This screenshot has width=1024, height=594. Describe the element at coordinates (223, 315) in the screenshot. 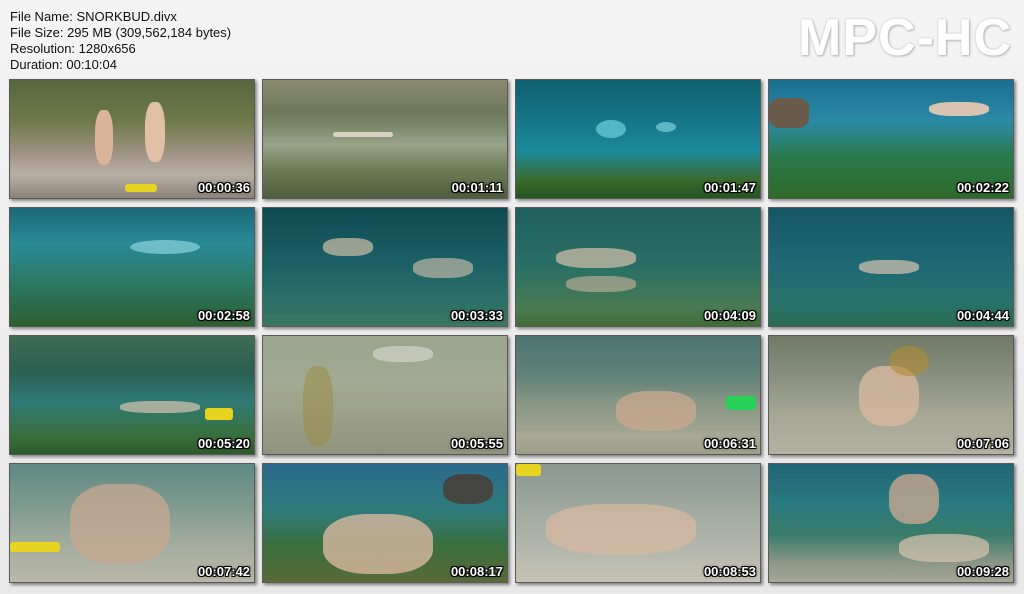

I see `timestamp: 00:02:58` at that location.